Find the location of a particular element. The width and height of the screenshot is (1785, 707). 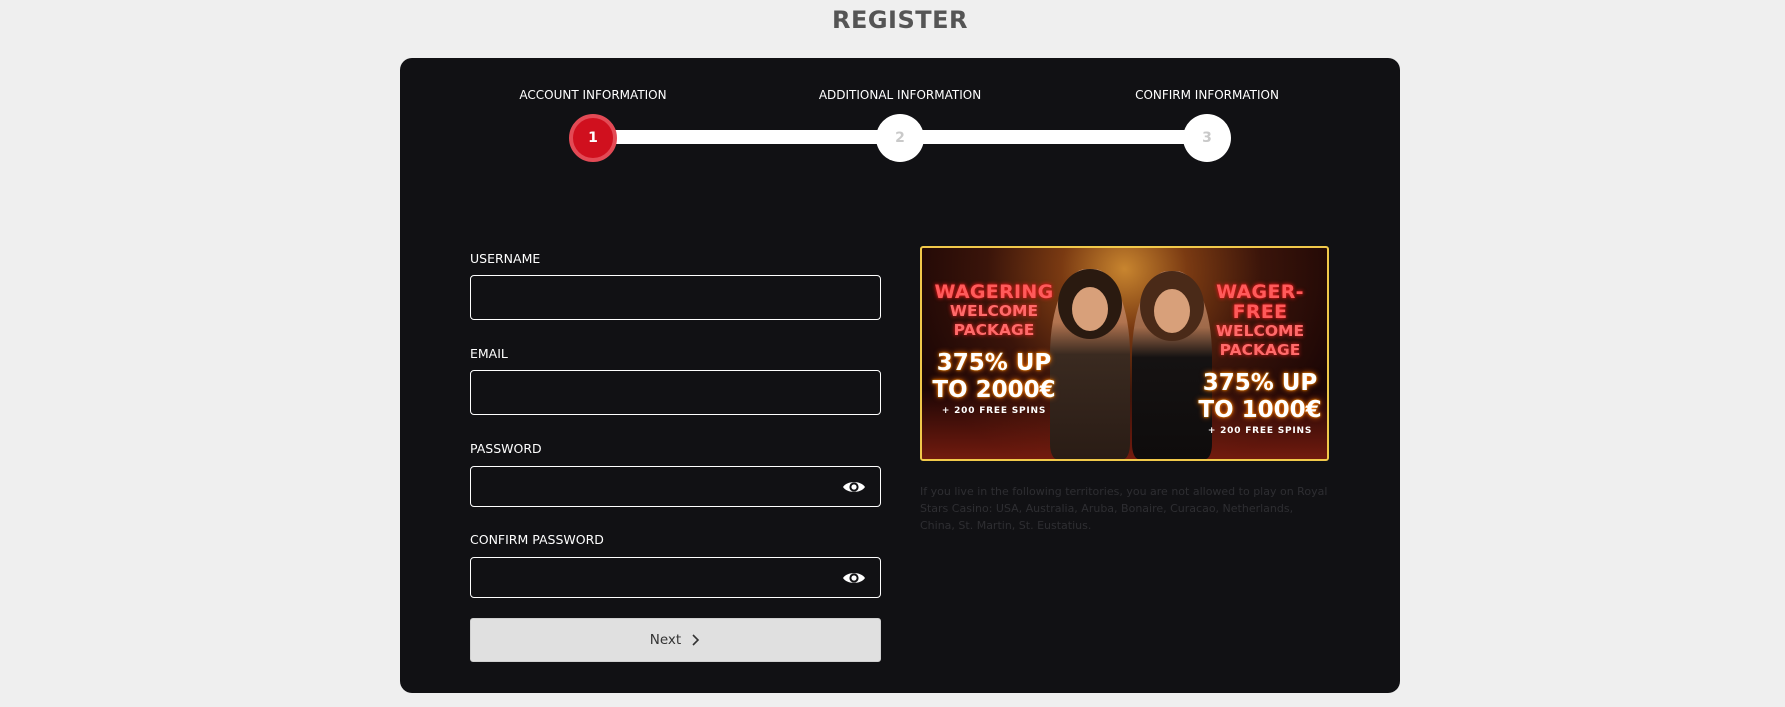

banner-heading: WAGER-FREE is located at coordinates (1260, 302).